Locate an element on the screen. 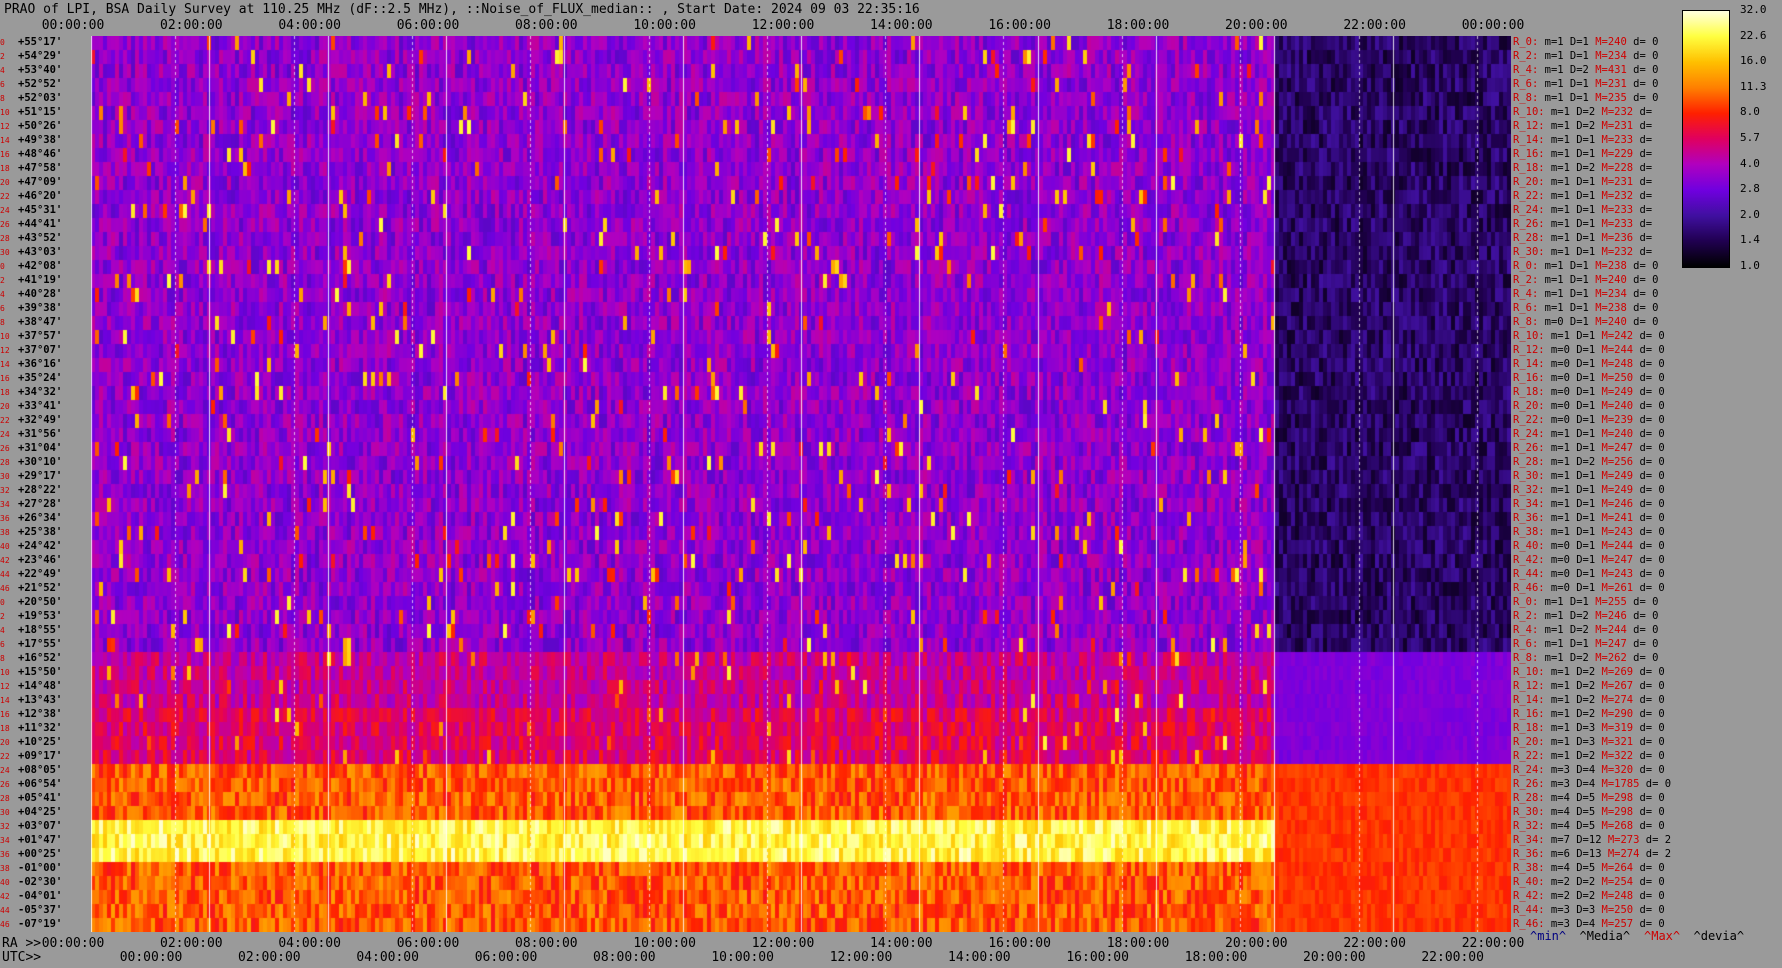  declination-value: +41°19' is located at coordinates (40, 280).